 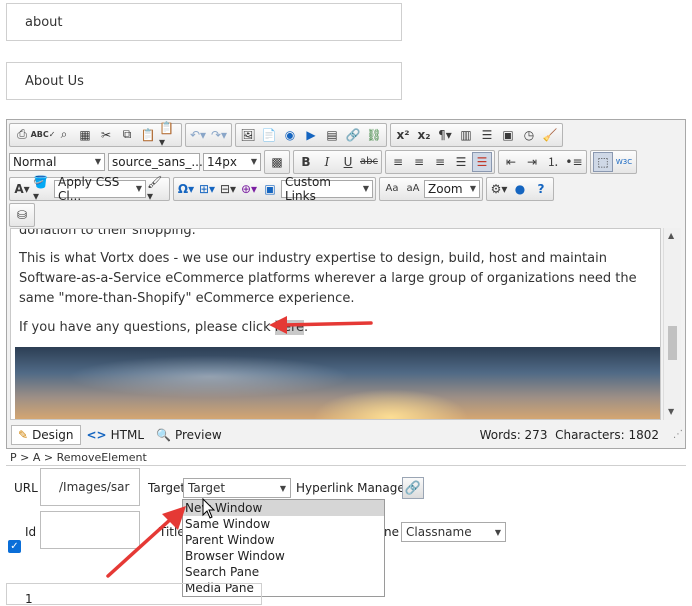 What do you see at coordinates (550, 135) in the screenshot?
I see `format-stripper-icon: 🧹` at bounding box center [550, 135].